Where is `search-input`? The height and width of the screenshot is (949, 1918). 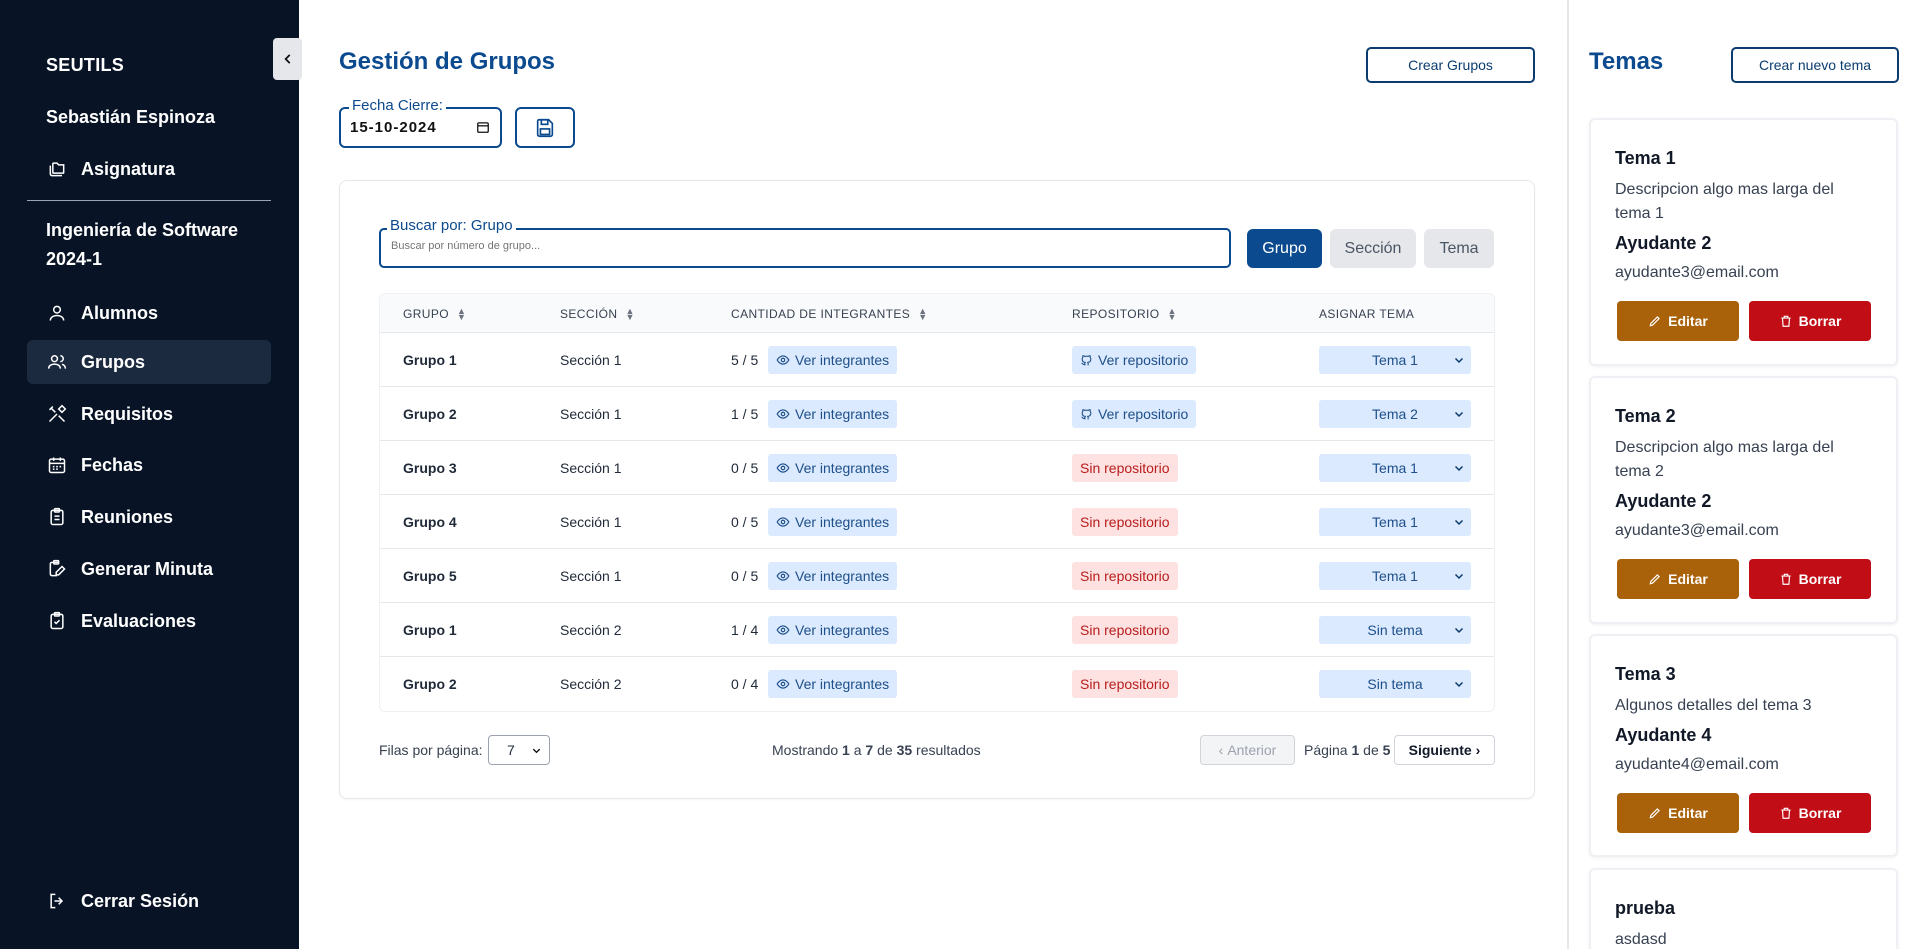
search-input is located at coordinates (801, 246).